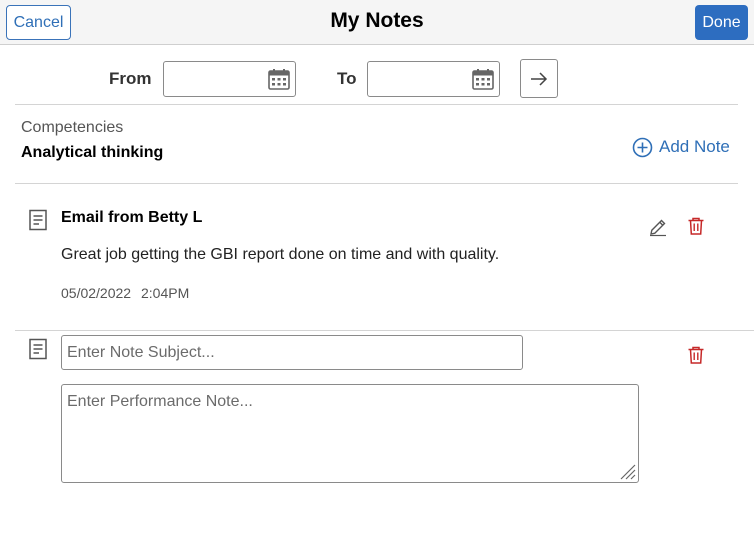 The image size is (754, 553). I want to click on to-date-field, so click(433, 79).